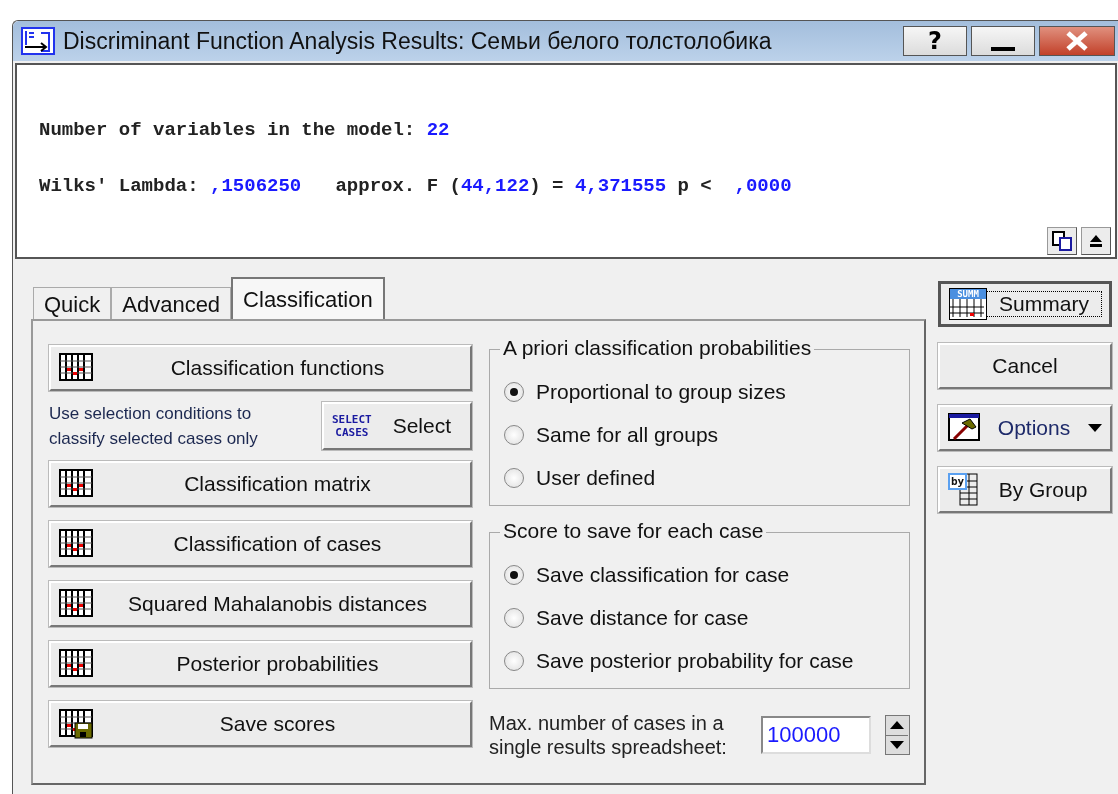  What do you see at coordinates (260, 664) in the screenshot?
I see `result-button: Posterior probabilities` at bounding box center [260, 664].